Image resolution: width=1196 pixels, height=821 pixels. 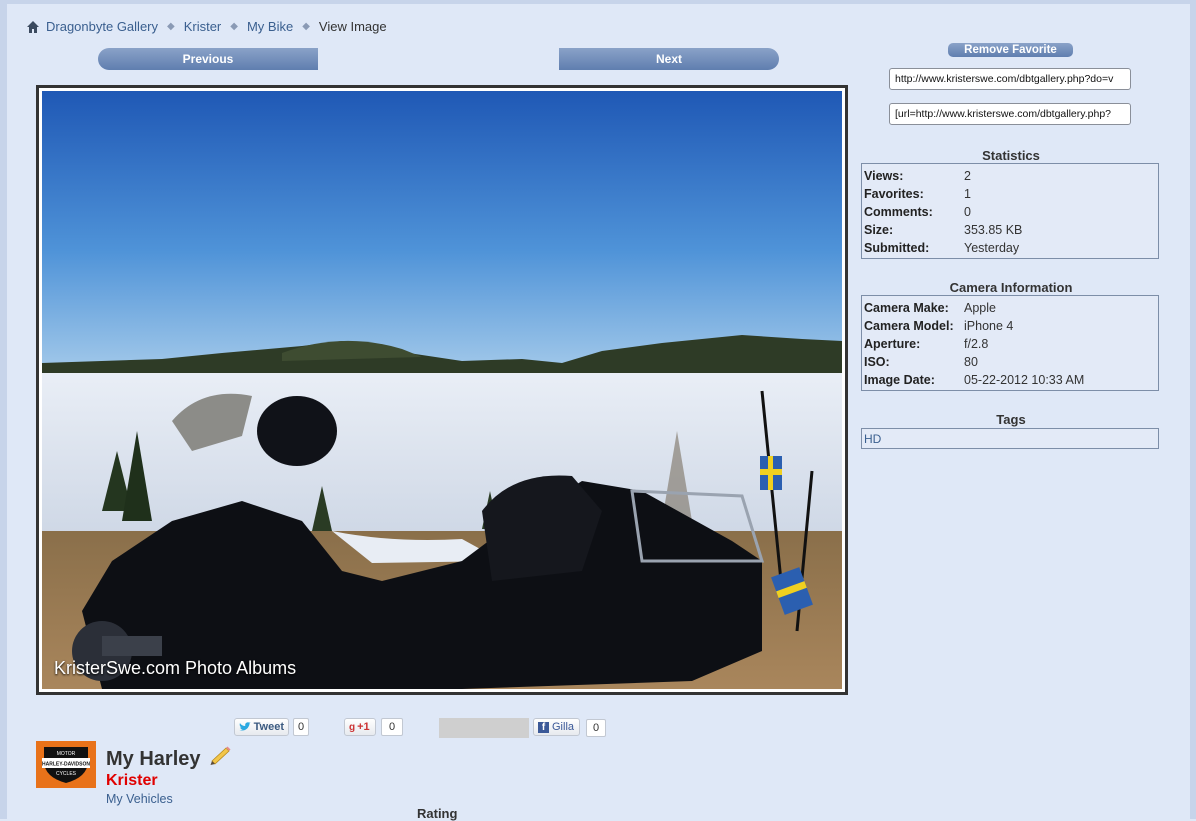 I want to click on image-url-field, so click(x=1010, y=79).